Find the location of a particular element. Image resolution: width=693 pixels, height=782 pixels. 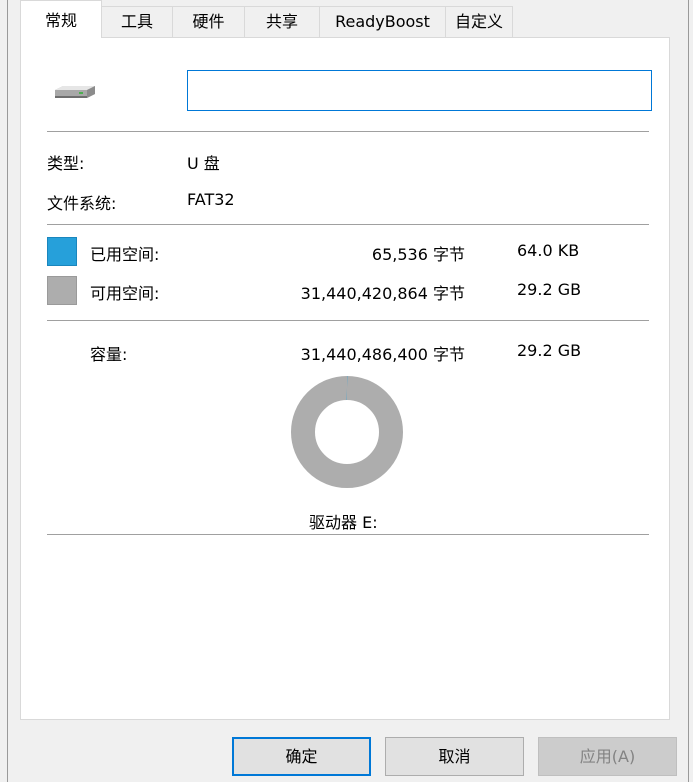

free-space-swatch is located at coordinates (62, 290).